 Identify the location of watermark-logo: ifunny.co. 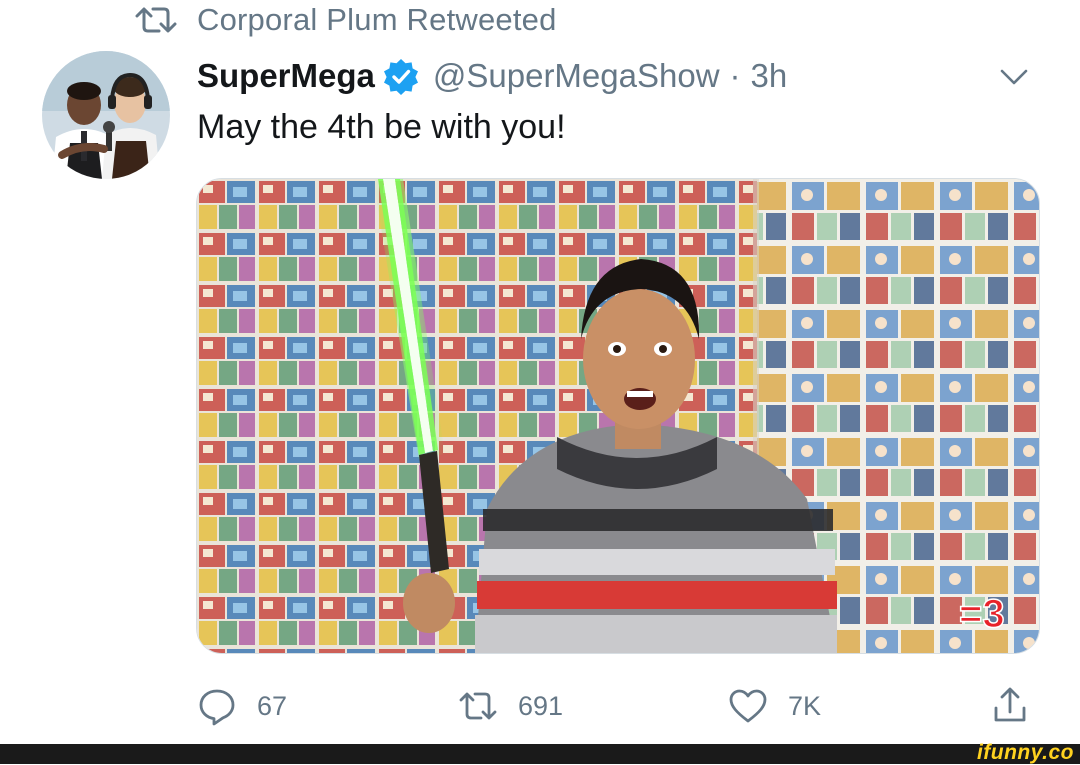
(1025, 752).